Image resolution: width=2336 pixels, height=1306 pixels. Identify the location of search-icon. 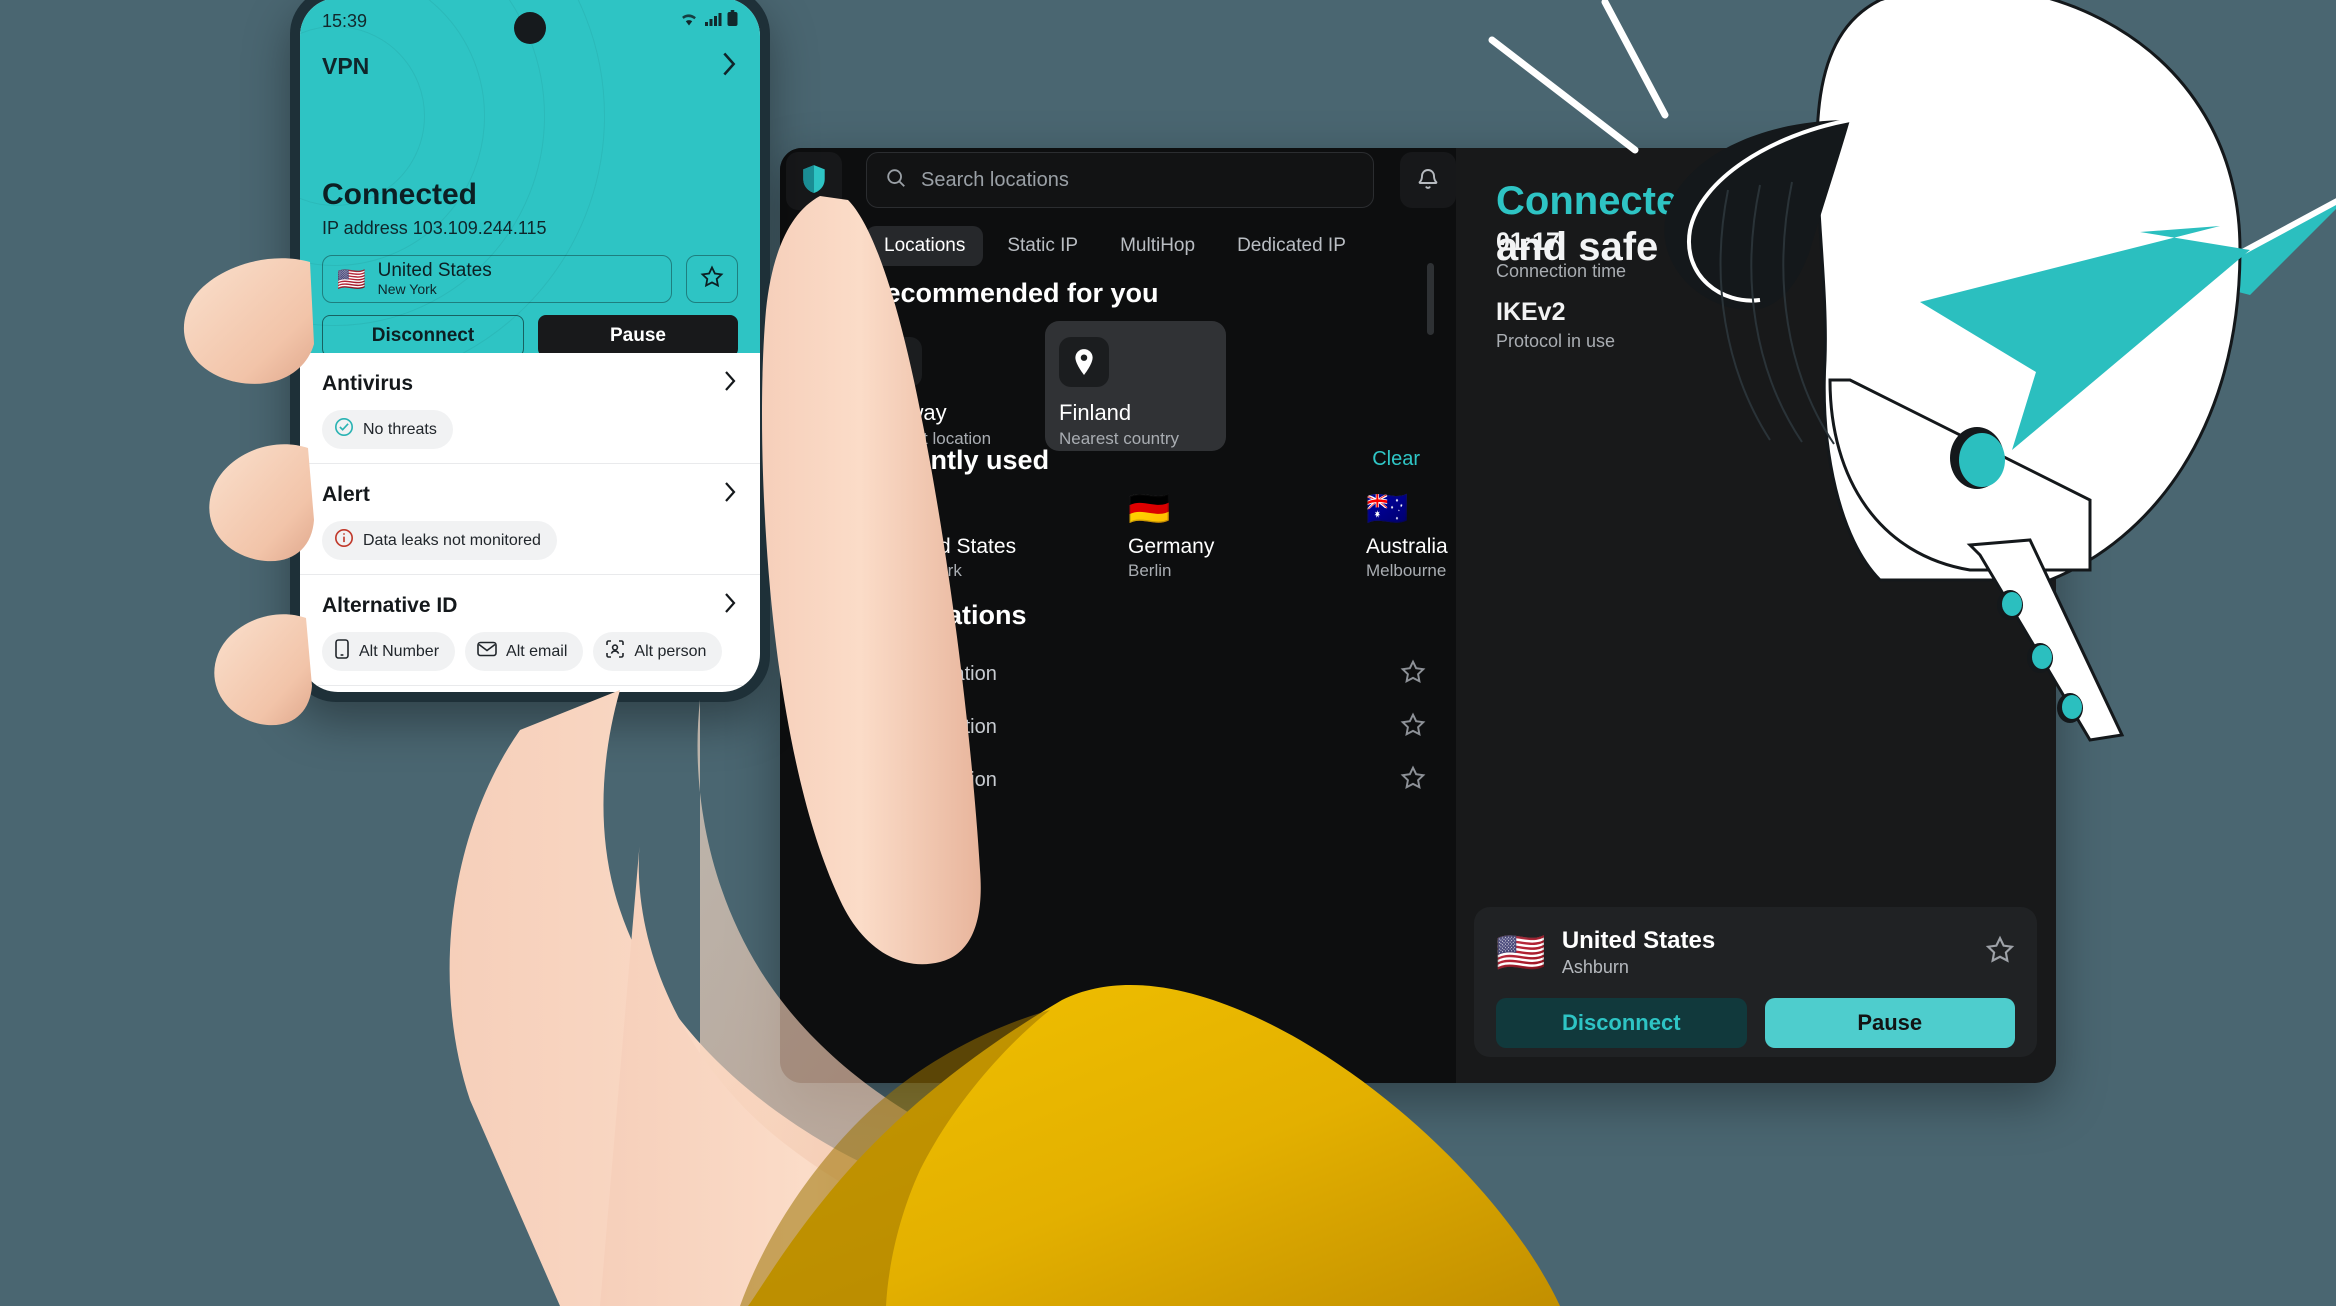
(896, 180).